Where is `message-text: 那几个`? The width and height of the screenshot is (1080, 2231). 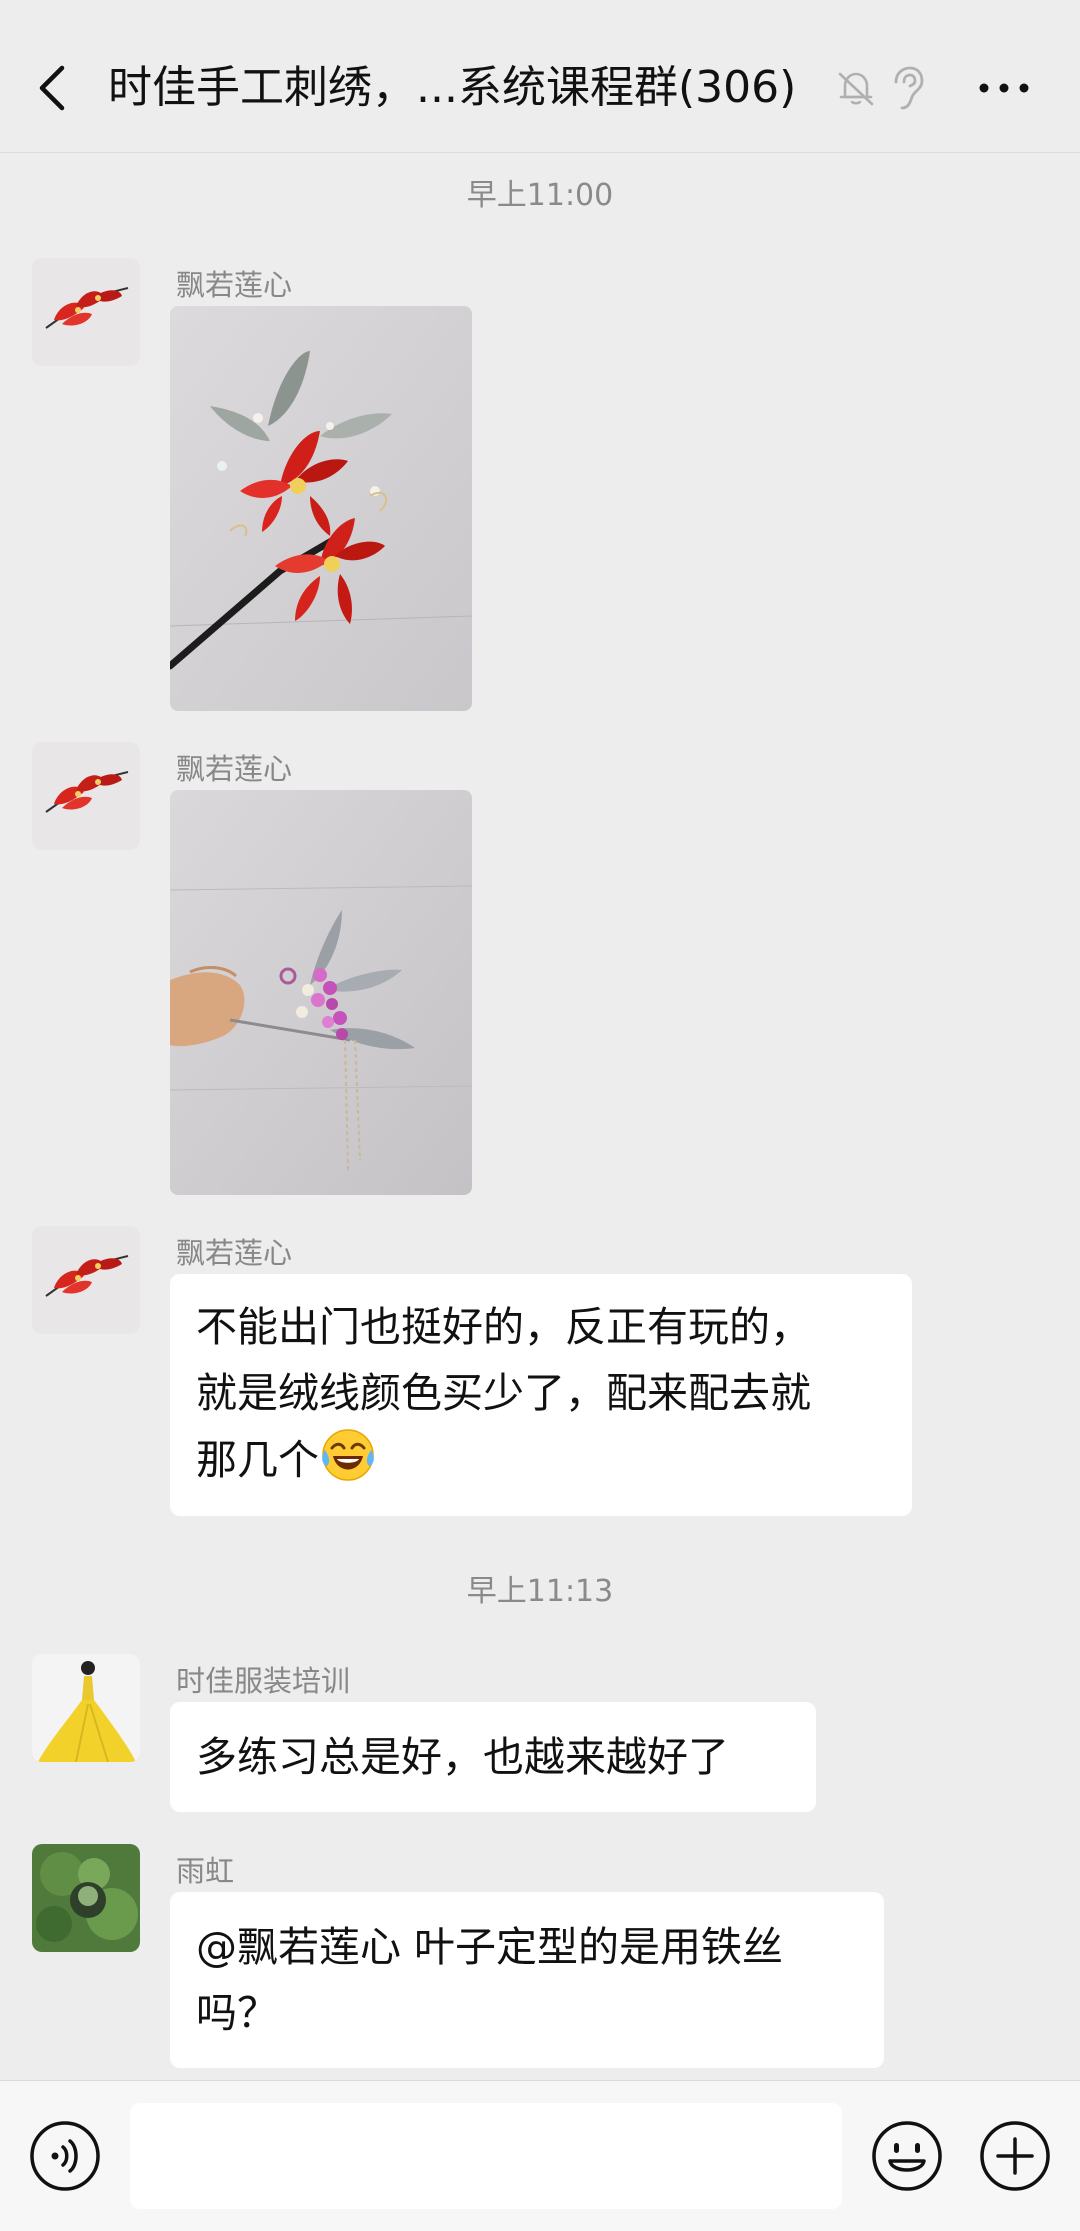
message-text: 那几个 is located at coordinates (257, 1460).